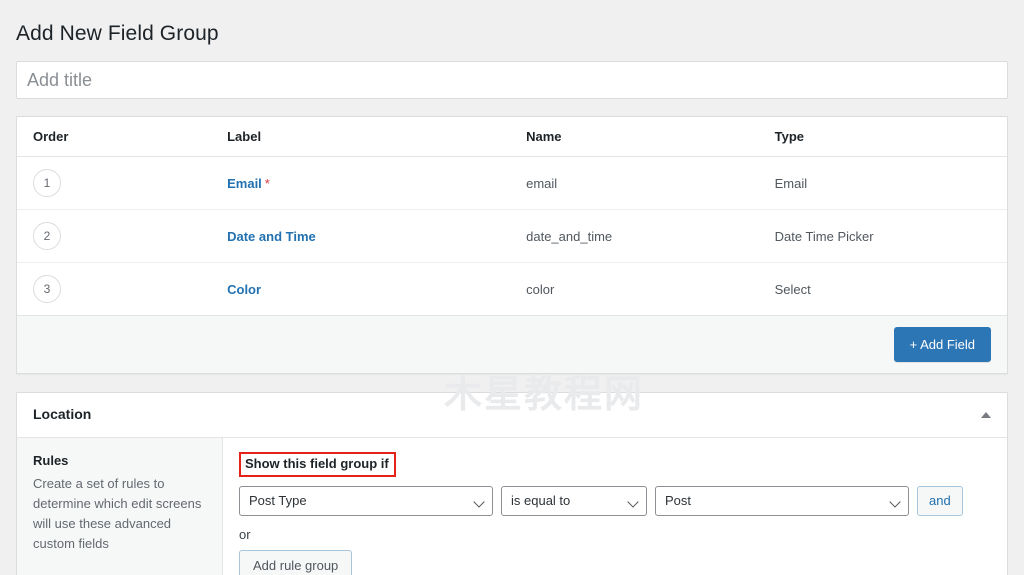 This screenshot has height=575, width=1024. I want to click on column-header-order: Order, so click(122, 137).